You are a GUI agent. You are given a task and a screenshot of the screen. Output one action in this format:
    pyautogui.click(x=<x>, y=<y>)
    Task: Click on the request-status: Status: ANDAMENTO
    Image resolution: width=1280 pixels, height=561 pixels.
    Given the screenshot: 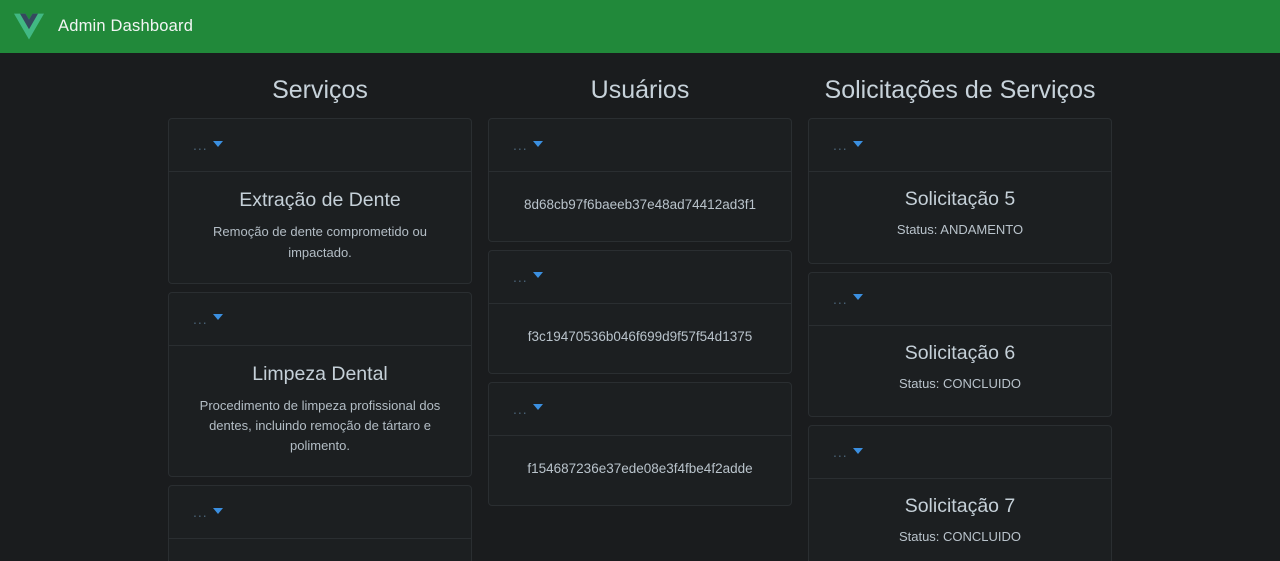 What is the action you would take?
    pyautogui.click(x=960, y=230)
    